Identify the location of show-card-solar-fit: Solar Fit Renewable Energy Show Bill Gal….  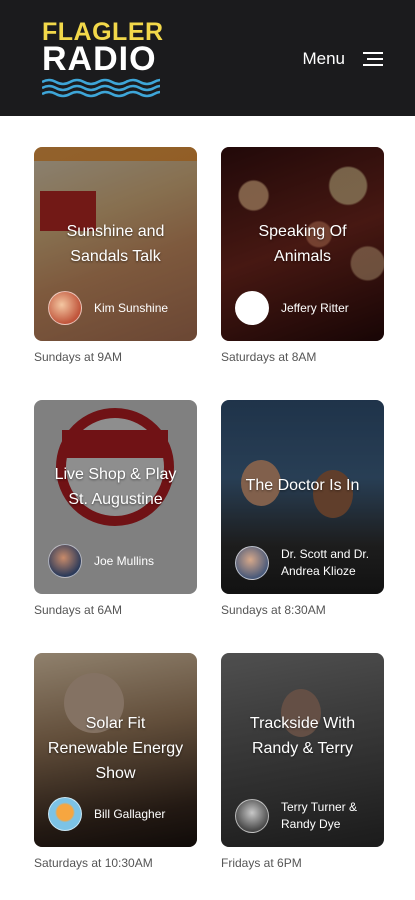
(115, 750).